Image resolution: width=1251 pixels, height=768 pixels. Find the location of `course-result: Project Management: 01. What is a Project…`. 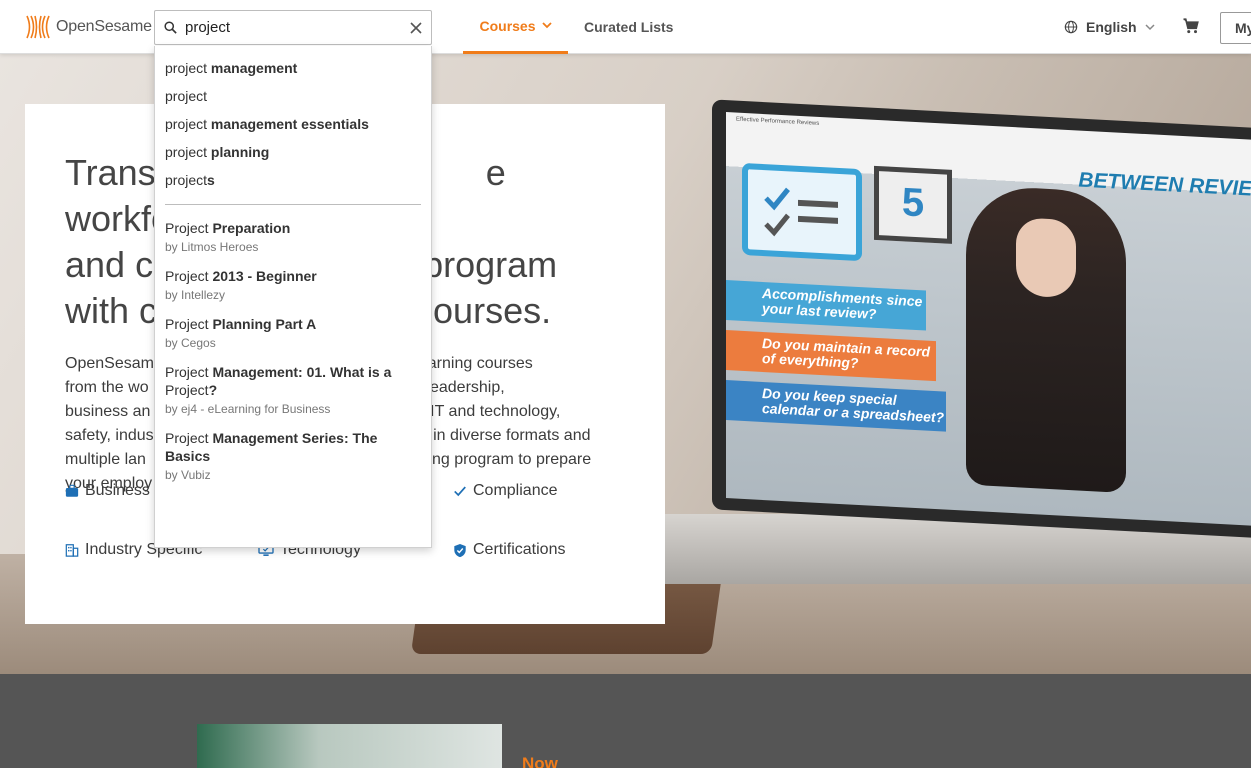

course-result: Project Management: 01. What is a Project… is located at coordinates (293, 389).